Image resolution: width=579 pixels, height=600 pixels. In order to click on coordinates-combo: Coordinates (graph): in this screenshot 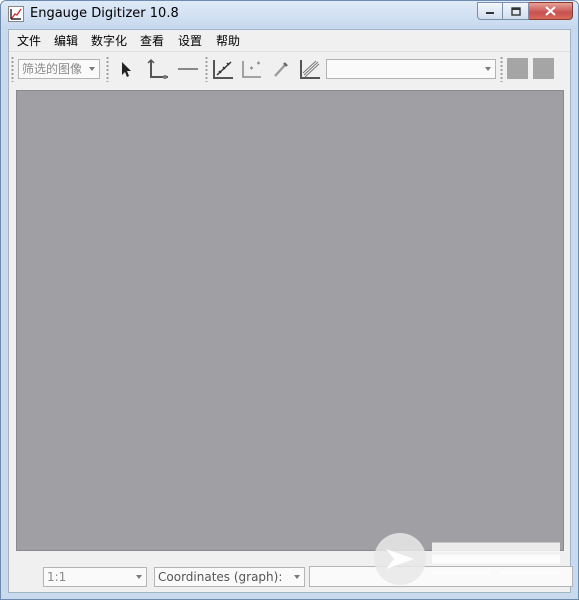, I will do `click(229, 577)`.